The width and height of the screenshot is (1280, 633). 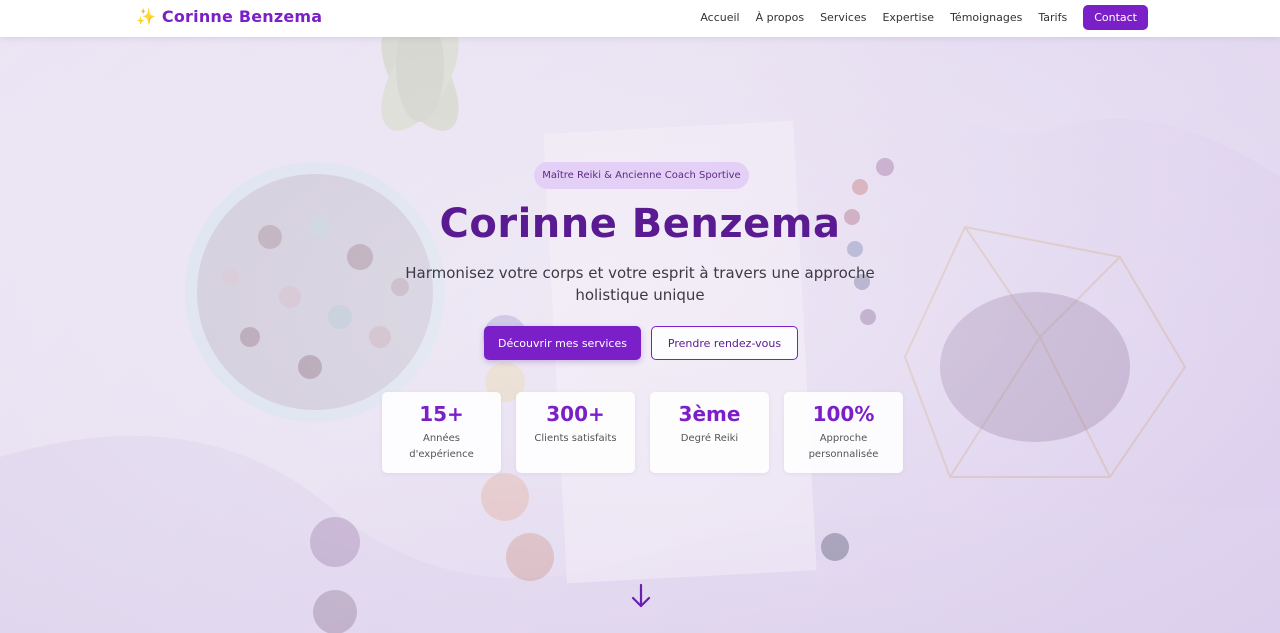 I want to click on stat-value: 15+, so click(x=441, y=414).